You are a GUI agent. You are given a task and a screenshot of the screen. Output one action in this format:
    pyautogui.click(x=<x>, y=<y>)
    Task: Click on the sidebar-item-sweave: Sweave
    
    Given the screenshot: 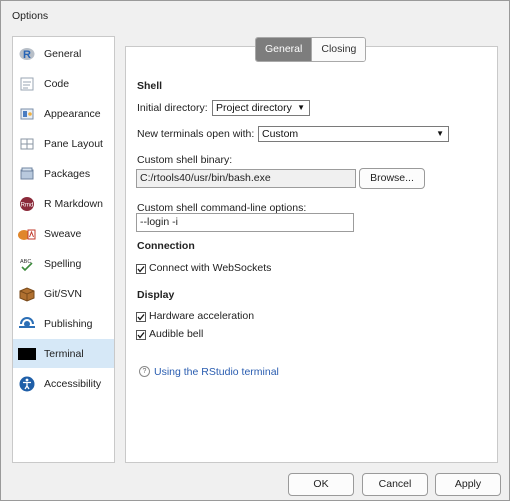 What is the action you would take?
    pyautogui.click(x=63, y=233)
    